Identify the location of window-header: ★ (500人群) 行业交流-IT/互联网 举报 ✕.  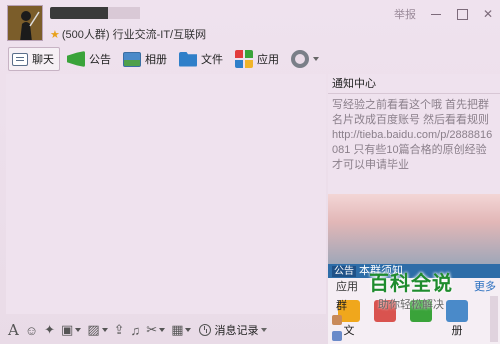
(250, 22).